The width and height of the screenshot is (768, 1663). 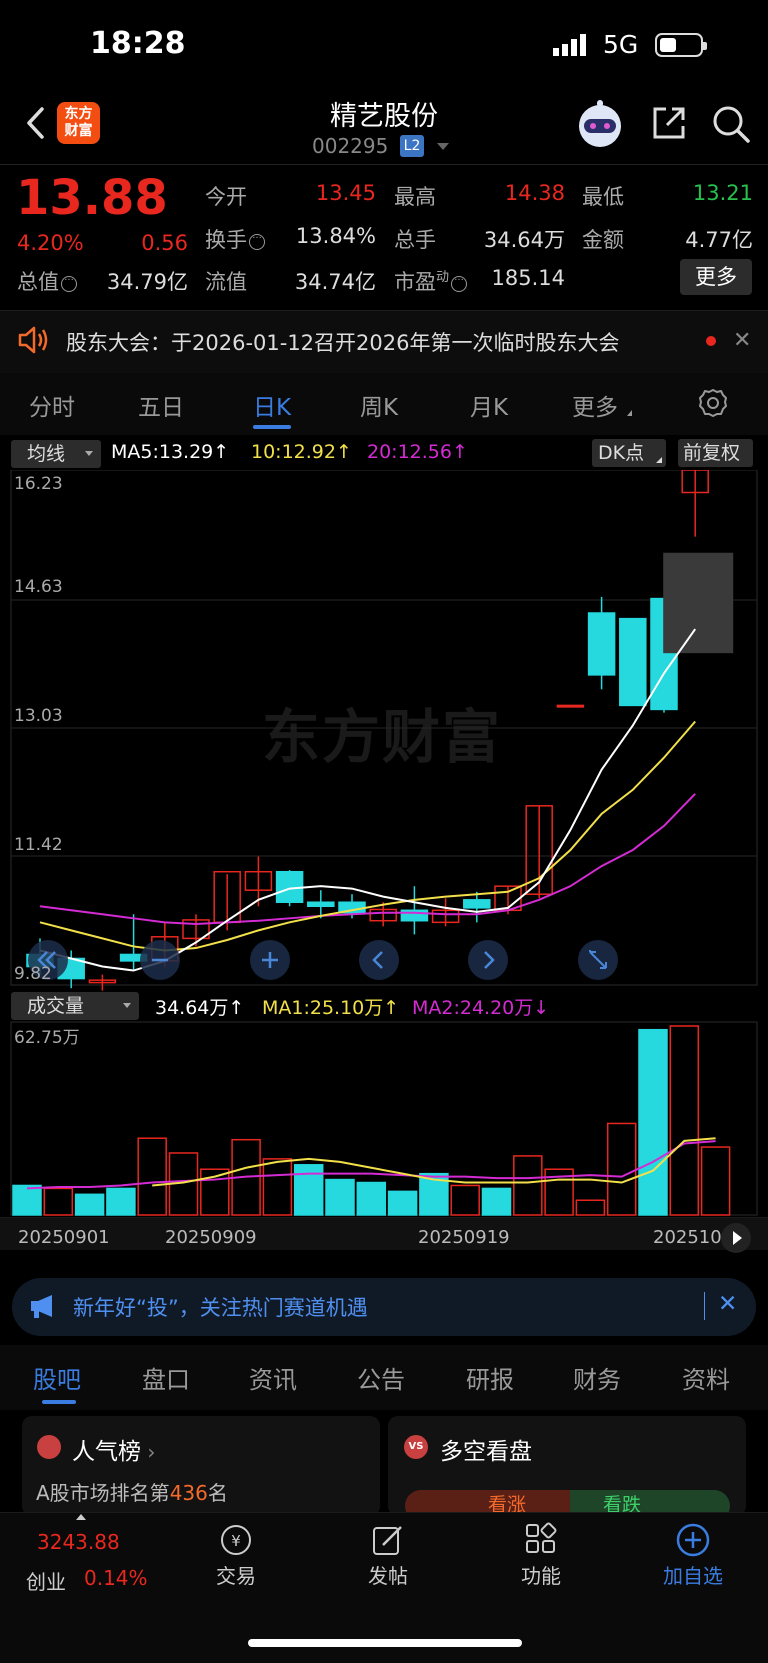 What do you see at coordinates (481, 1008) in the screenshot?
I see `vol-ma2-label: MA2:24.20万↓` at bounding box center [481, 1008].